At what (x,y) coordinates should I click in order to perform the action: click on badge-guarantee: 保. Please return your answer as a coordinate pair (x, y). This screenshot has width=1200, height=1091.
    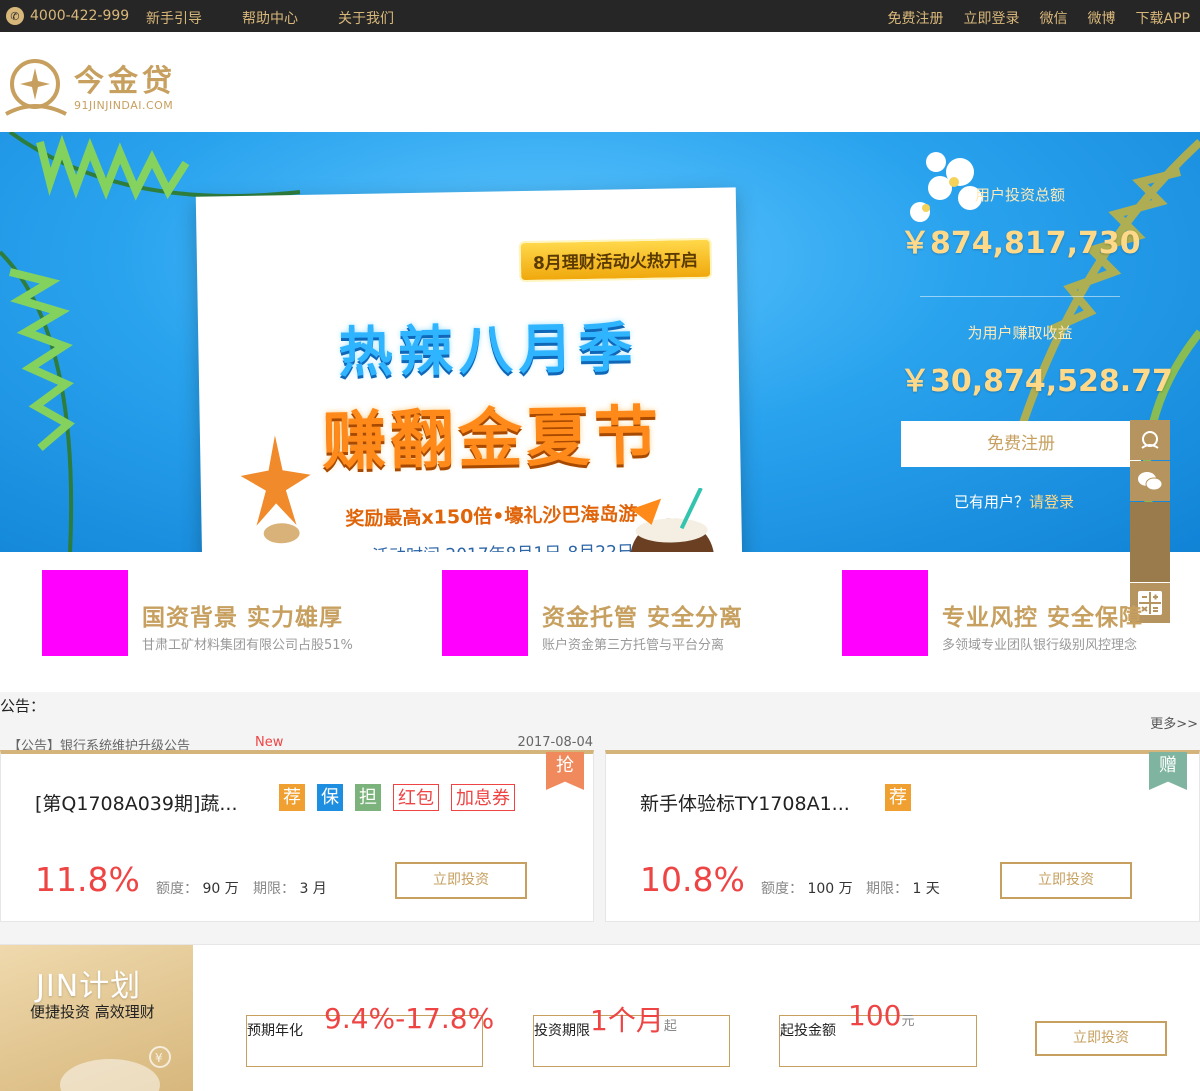
    Looking at the image, I should click on (330, 797).